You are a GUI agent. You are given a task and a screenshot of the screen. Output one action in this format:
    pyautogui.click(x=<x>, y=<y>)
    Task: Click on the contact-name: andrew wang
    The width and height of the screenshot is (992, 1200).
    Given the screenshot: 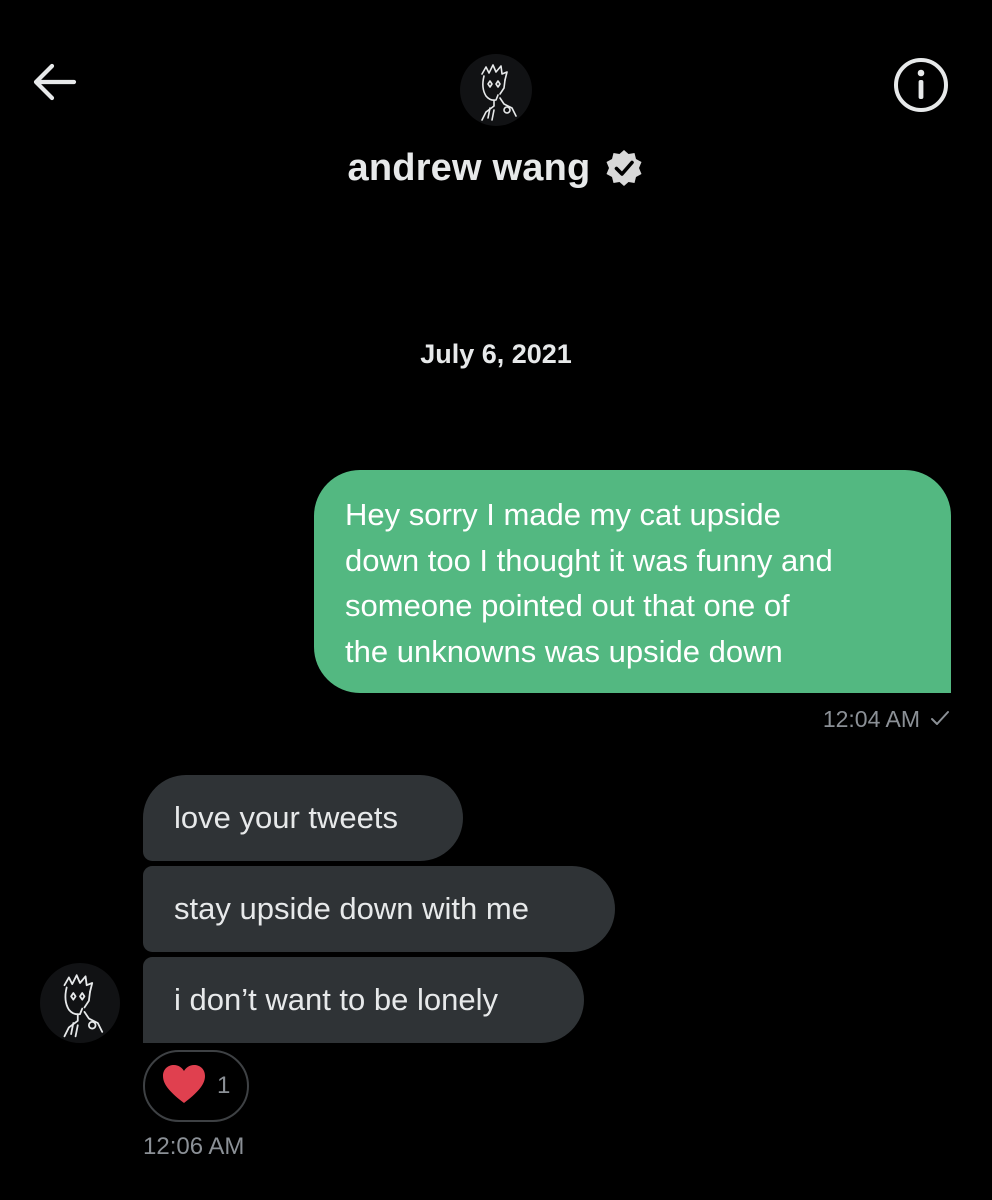 What is the action you would take?
    pyautogui.click(x=469, y=168)
    